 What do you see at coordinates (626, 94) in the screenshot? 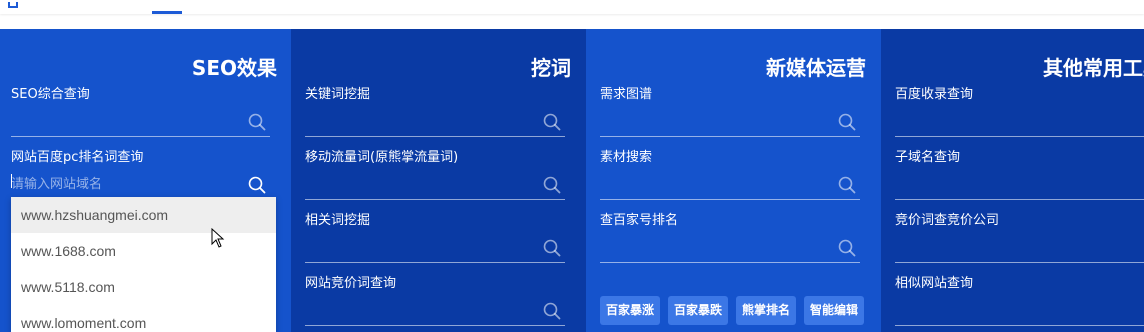
I see `field-label: 需求图谱` at bounding box center [626, 94].